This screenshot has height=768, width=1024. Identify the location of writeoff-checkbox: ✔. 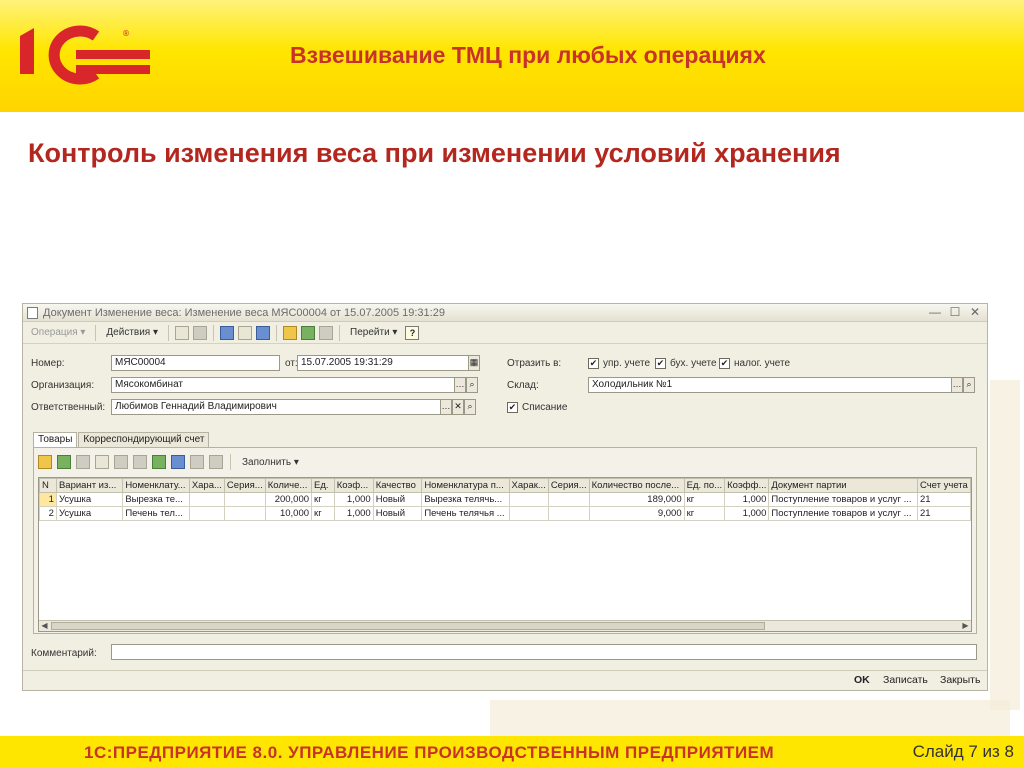
(512, 407).